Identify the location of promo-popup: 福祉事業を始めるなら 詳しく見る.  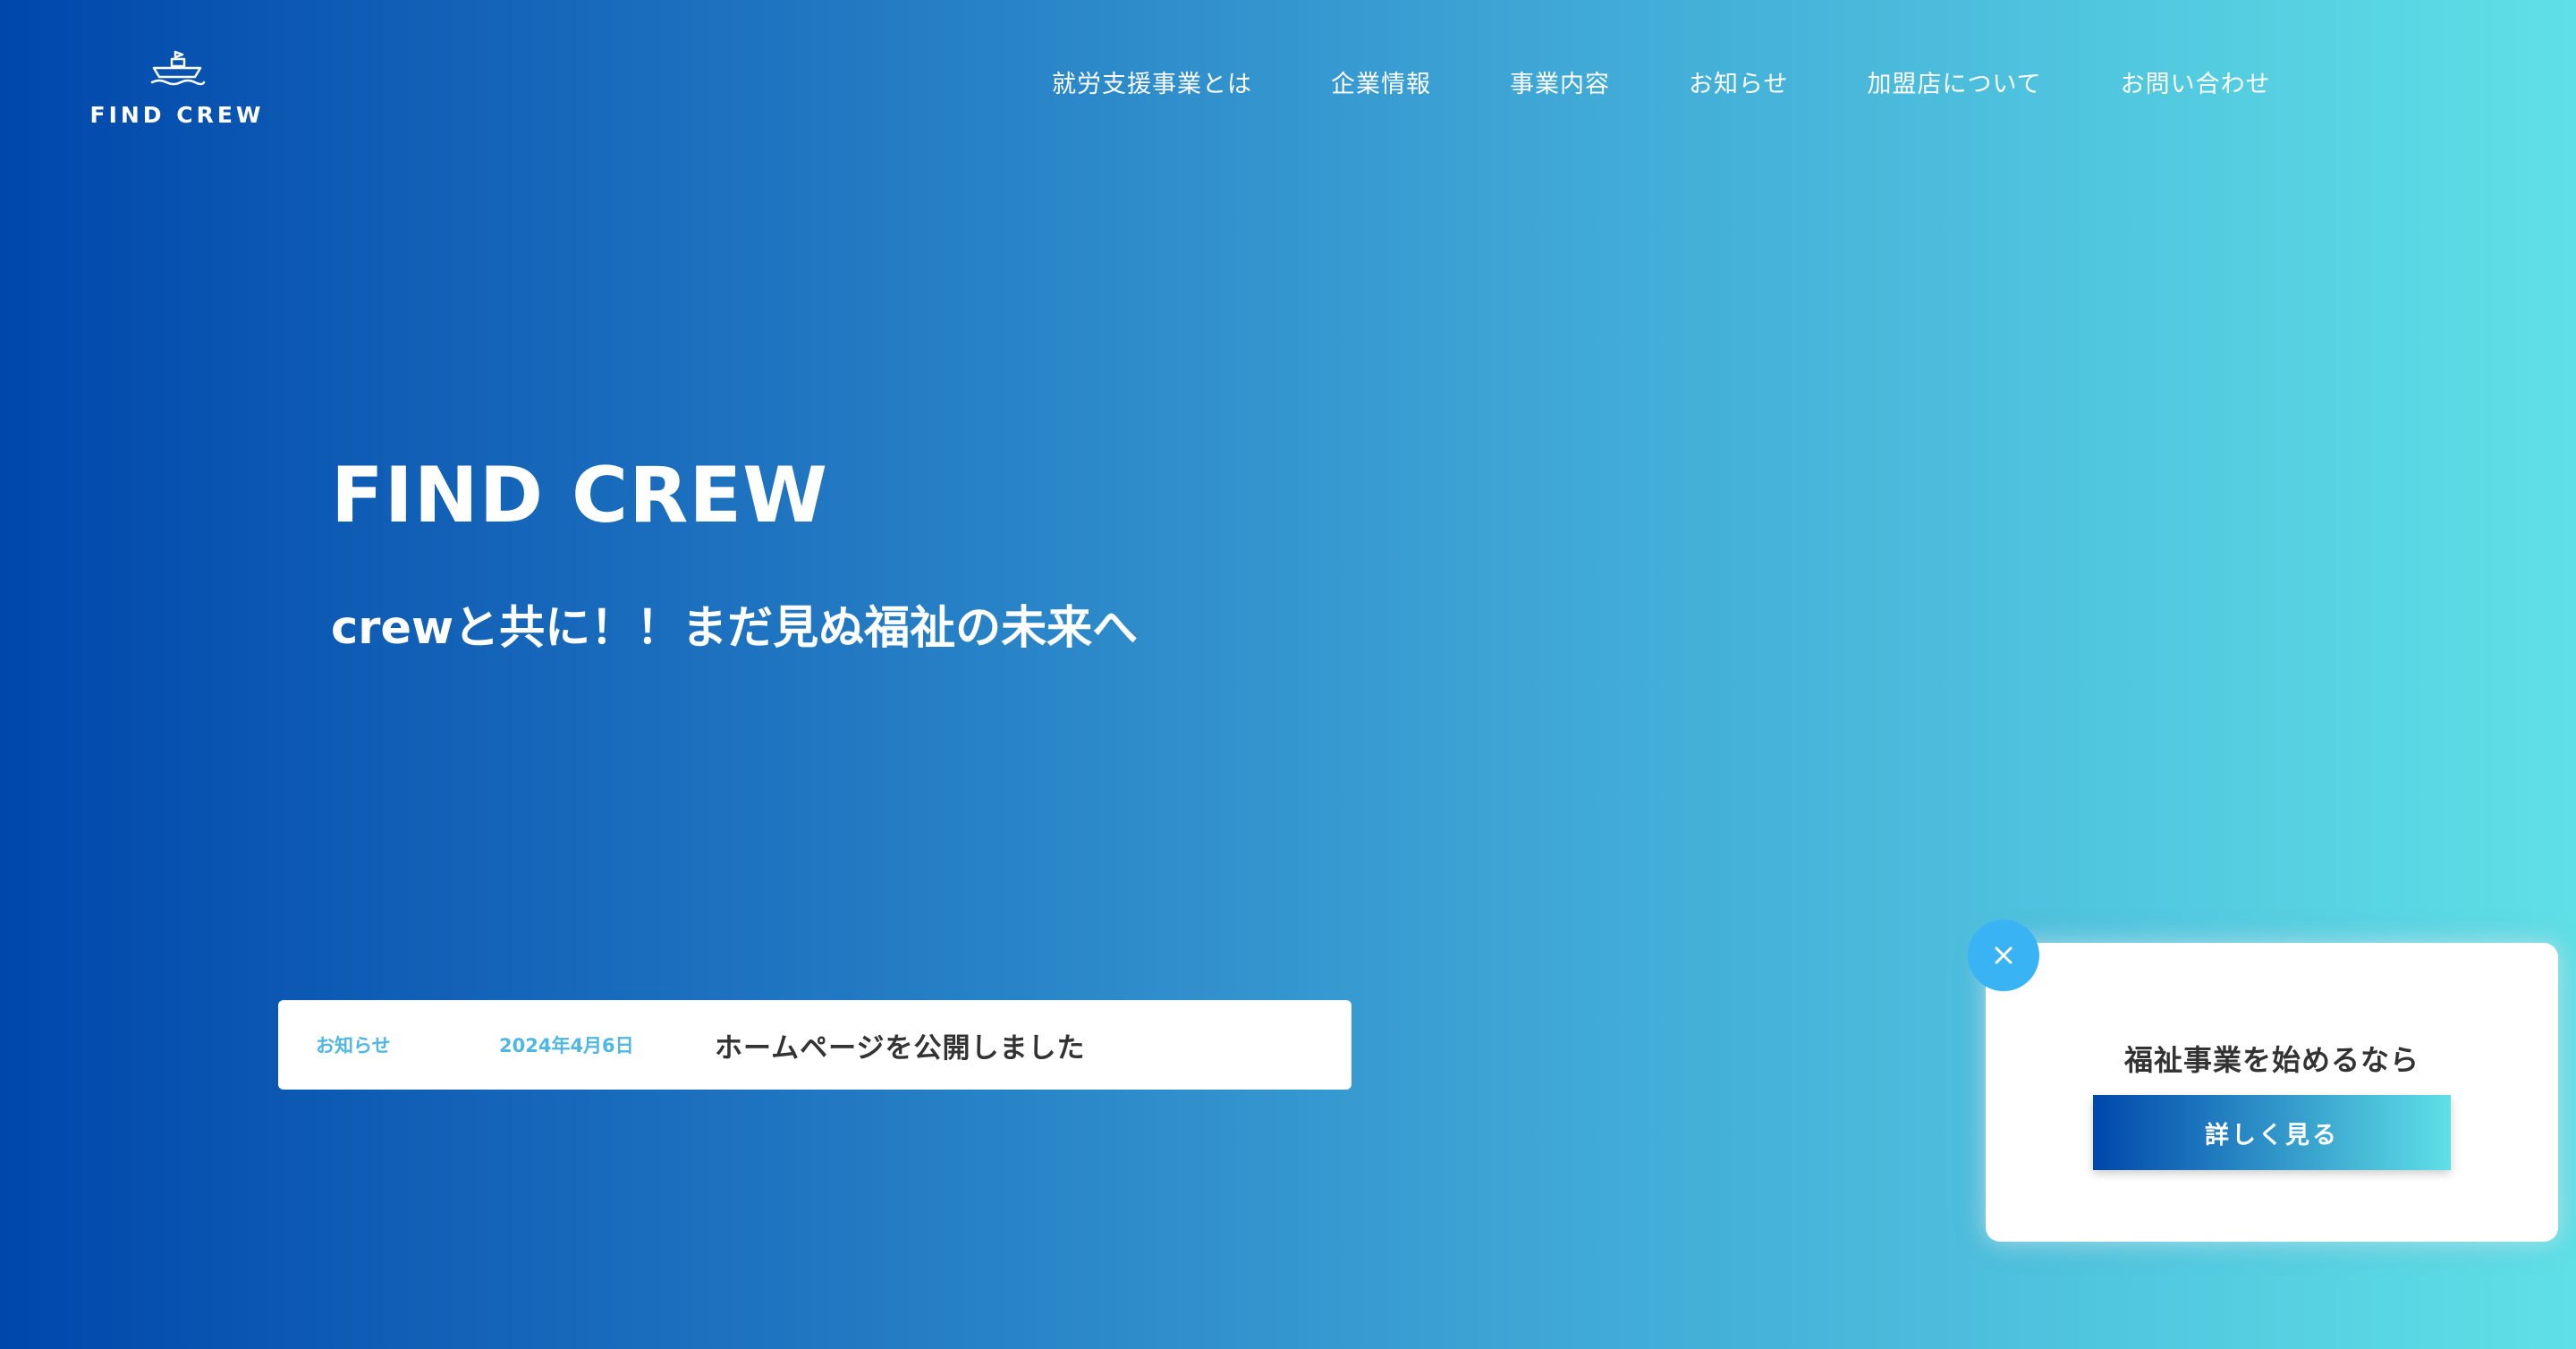
(2272, 1092).